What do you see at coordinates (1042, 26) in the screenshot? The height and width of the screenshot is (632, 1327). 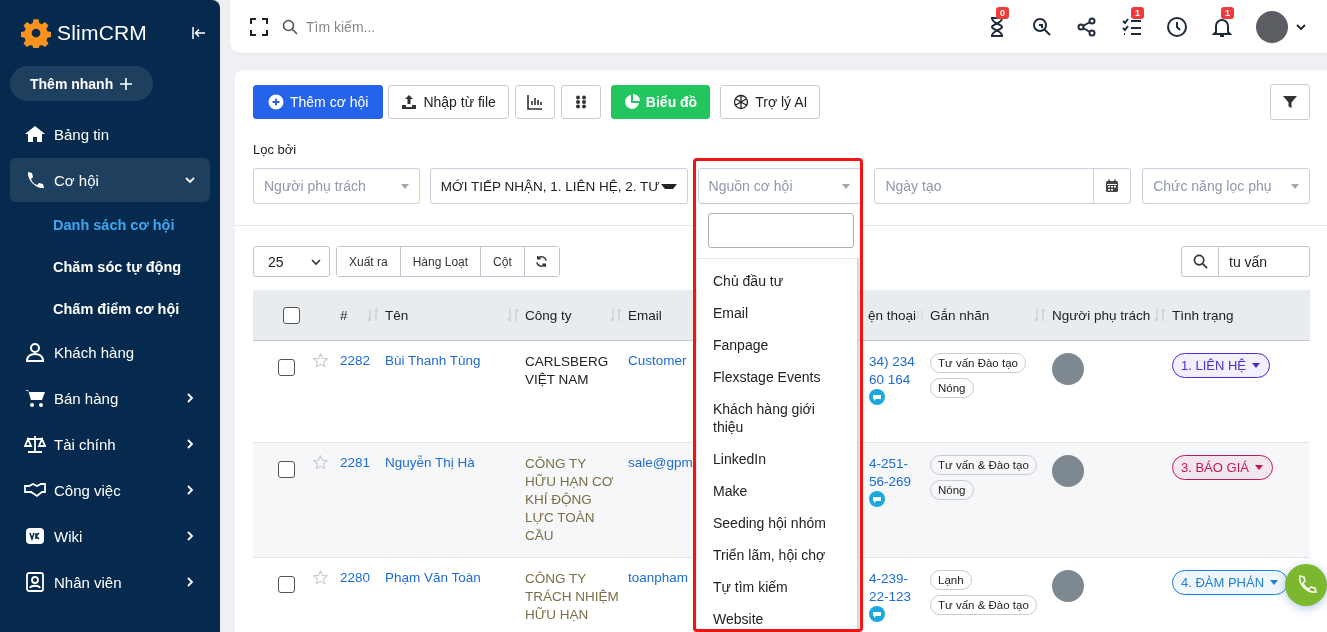 I see `magnifier-key-icon` at bounding box center [1042, 26].